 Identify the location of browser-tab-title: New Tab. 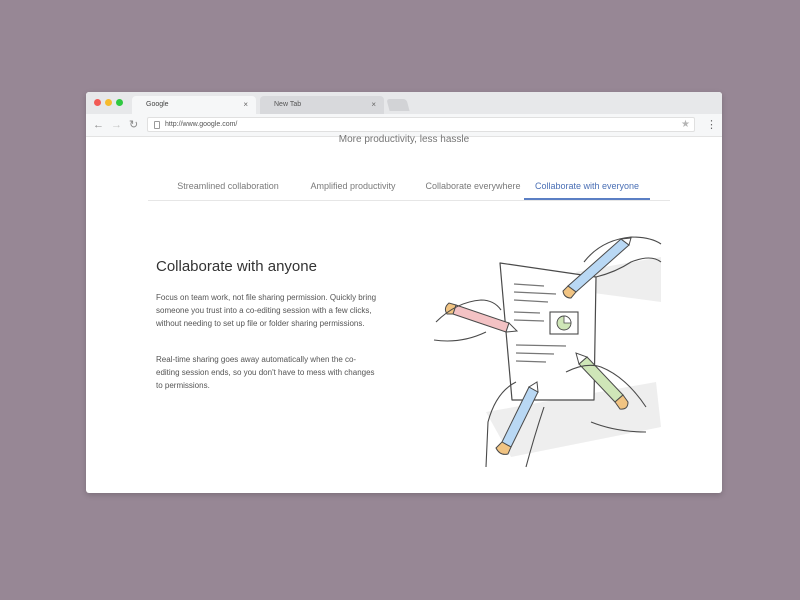
(288, 104).